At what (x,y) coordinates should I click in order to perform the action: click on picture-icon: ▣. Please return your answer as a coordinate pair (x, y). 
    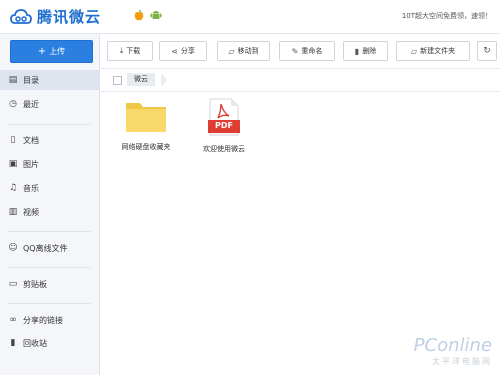
    Looking at the image, I should click on (13, 164).